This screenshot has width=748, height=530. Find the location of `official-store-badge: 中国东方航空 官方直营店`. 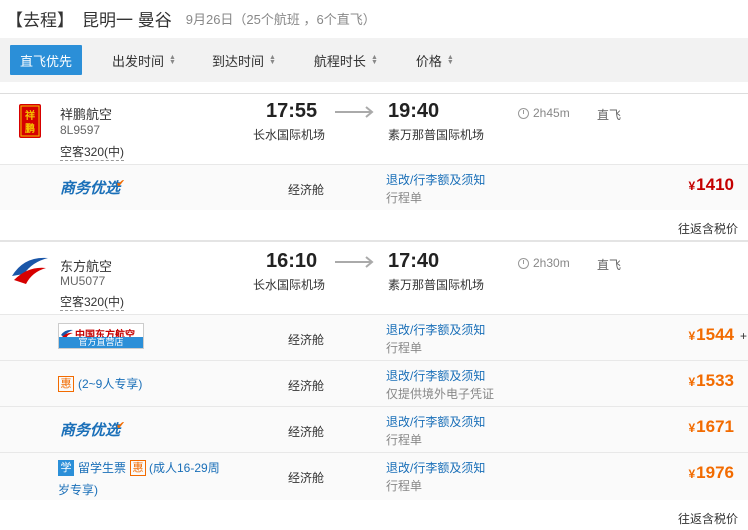

official-store-badge: 中国东方航空 官方直营店 is located at coordinates (101, 336).